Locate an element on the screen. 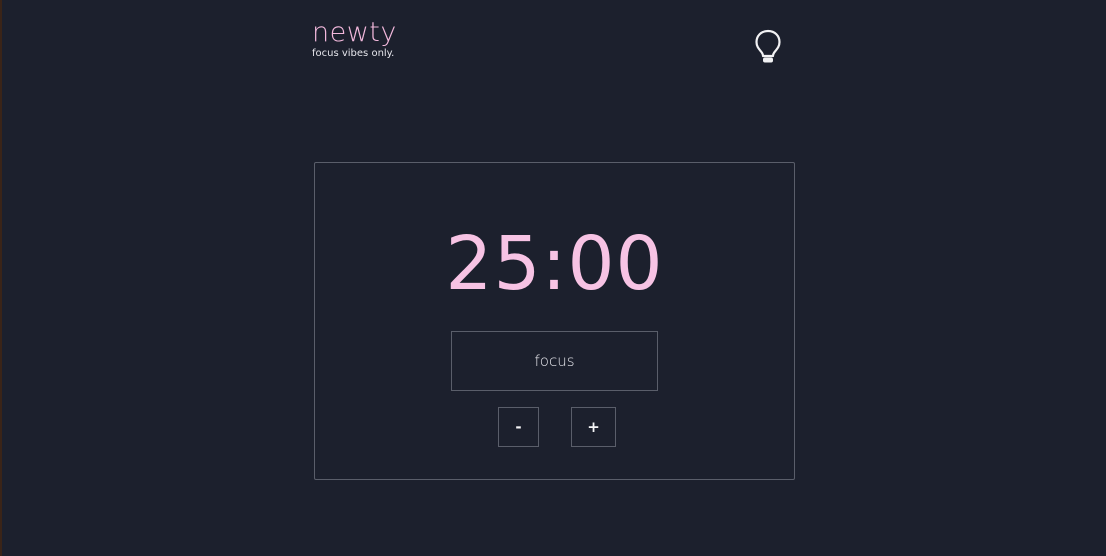 The image size is (1106, 556). decrement-label: - is located at coordinates (518, 427).